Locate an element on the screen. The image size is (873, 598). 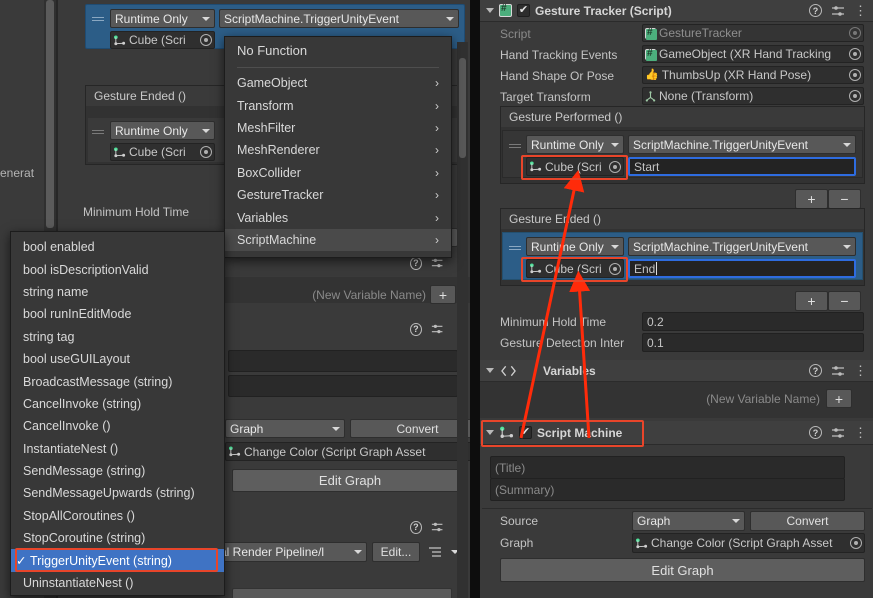
member-item-2: string name is located at coordinates (117, 292).